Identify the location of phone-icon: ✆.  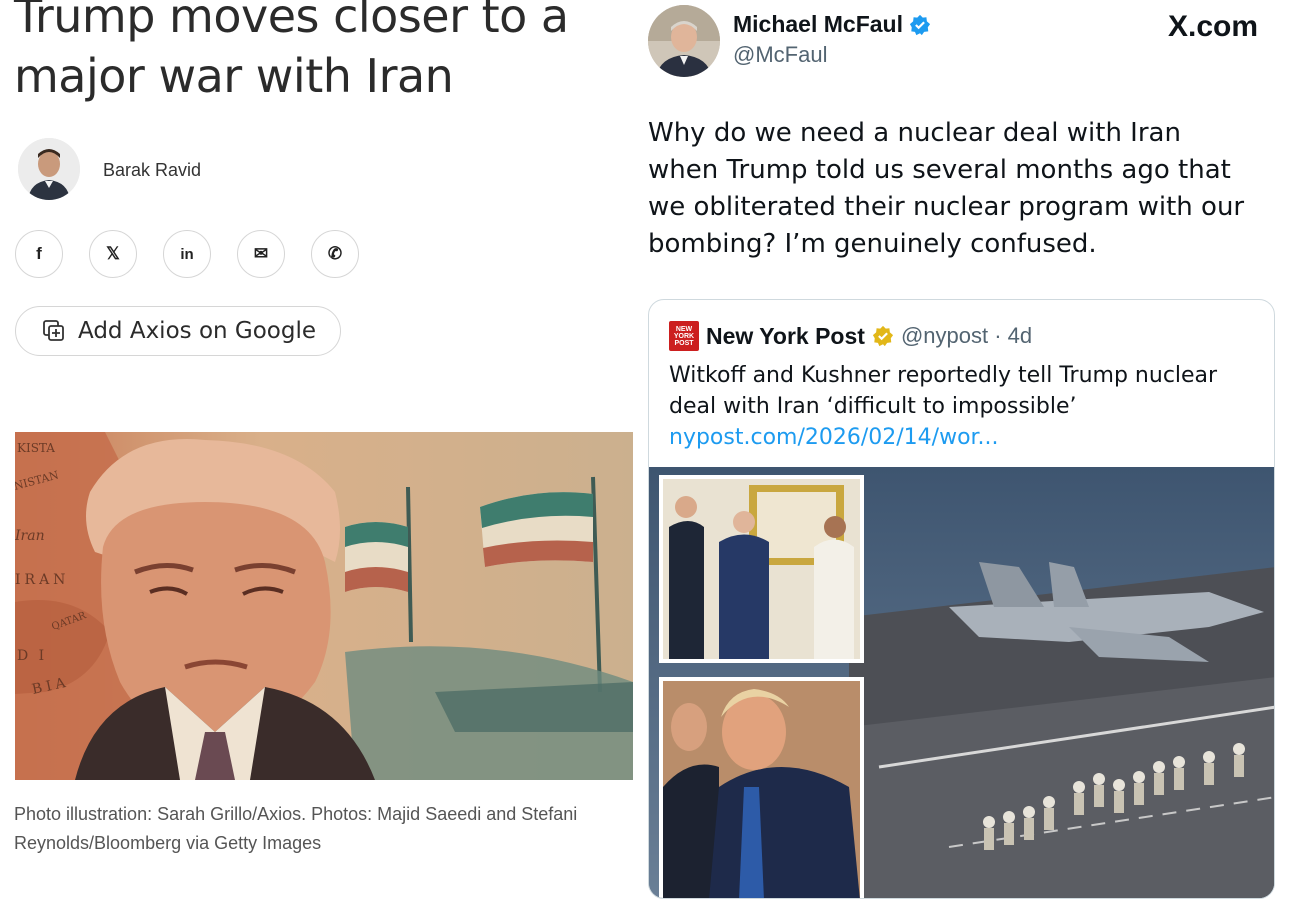
(335, 253).